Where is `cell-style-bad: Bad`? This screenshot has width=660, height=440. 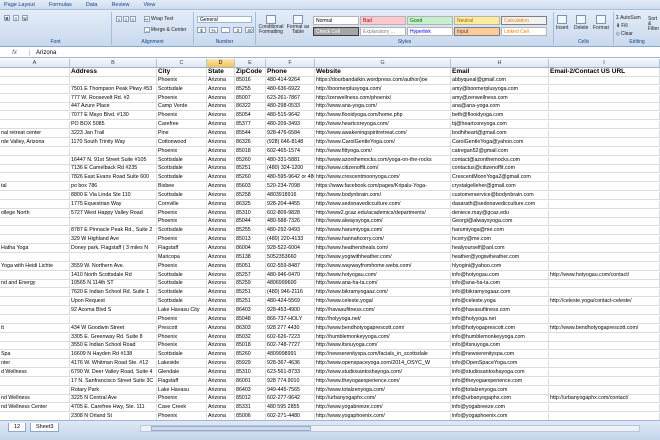
cell-style-bad: Bad is located at coordinates (383, 20).